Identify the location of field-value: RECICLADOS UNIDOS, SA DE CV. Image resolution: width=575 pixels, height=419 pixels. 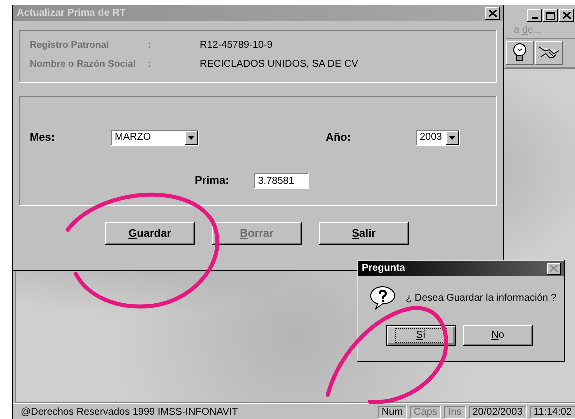
(279, 64).